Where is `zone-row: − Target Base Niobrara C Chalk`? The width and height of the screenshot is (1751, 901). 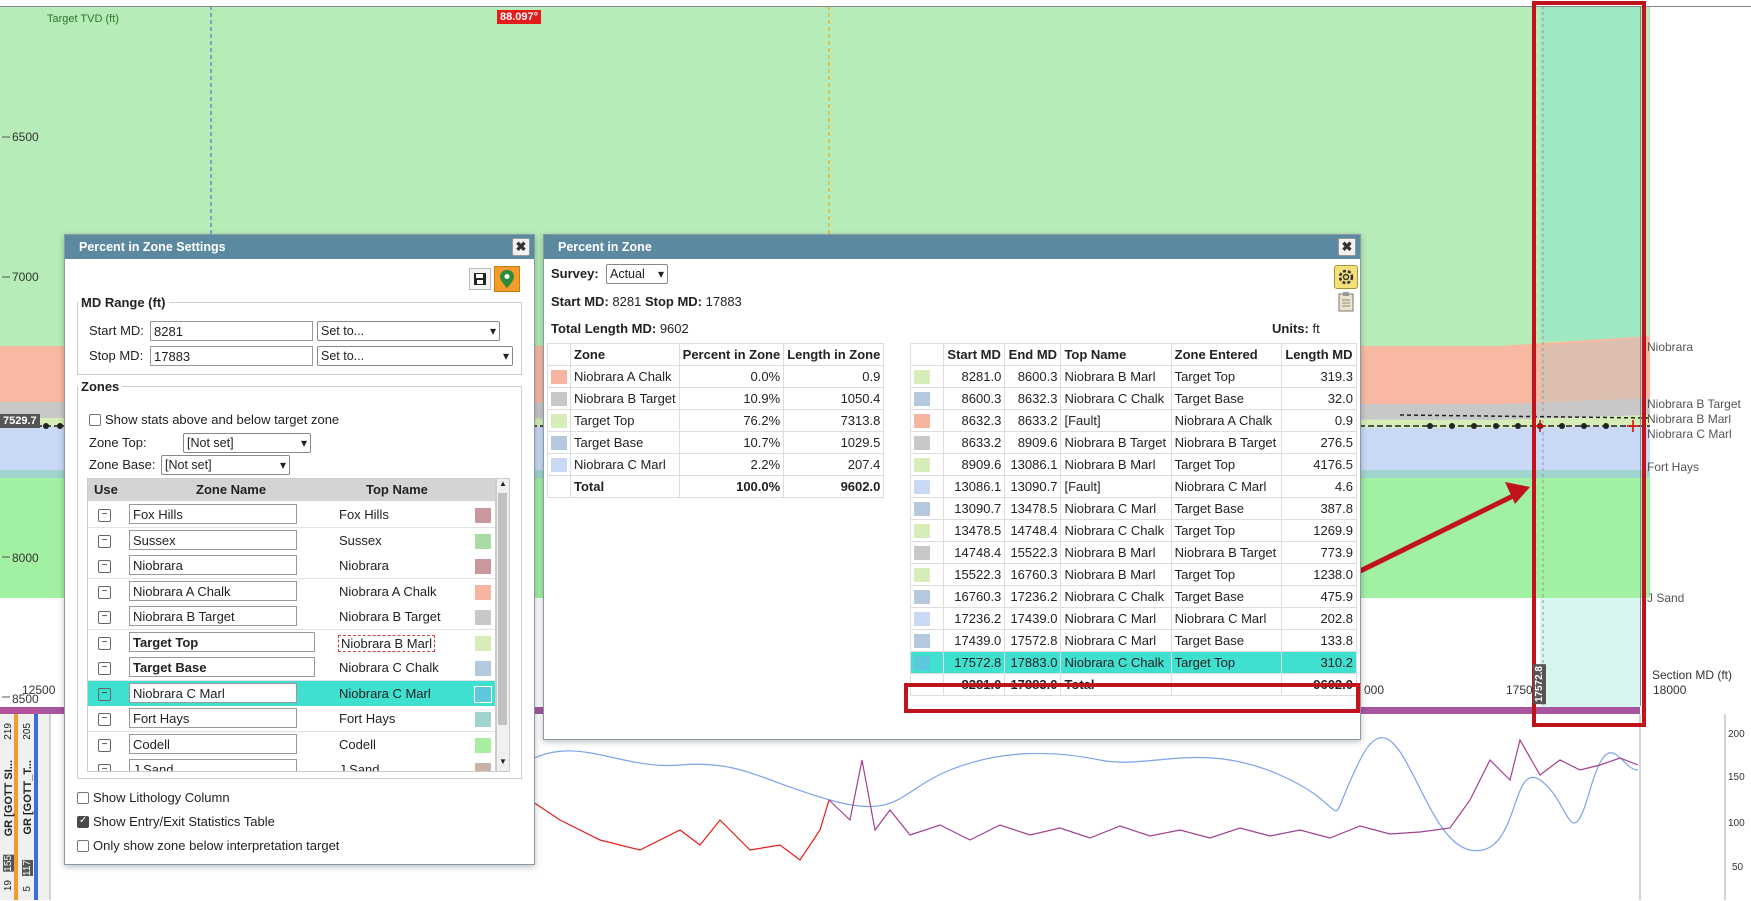 zone-row: − Target Base Niobrara C Chalk is located at coordinates (291, 668).